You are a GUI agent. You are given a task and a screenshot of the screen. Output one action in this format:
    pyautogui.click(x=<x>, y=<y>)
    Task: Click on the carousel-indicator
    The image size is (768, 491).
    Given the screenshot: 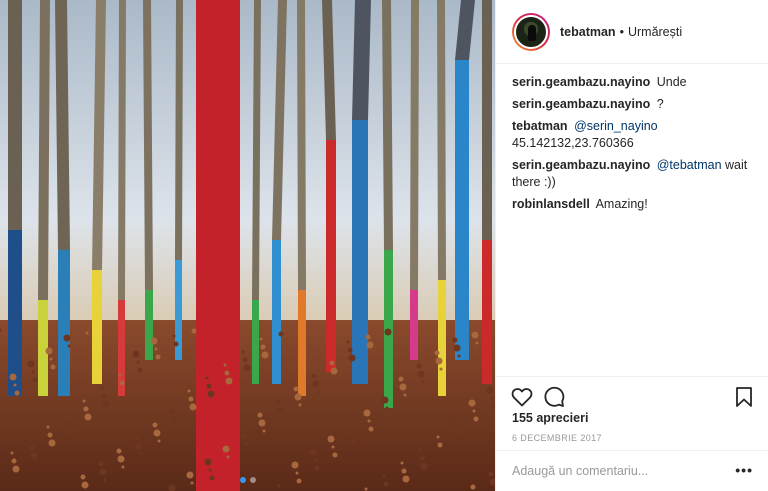 What is the action you would take?
    pyautogui.click(x=247, y=480)
    